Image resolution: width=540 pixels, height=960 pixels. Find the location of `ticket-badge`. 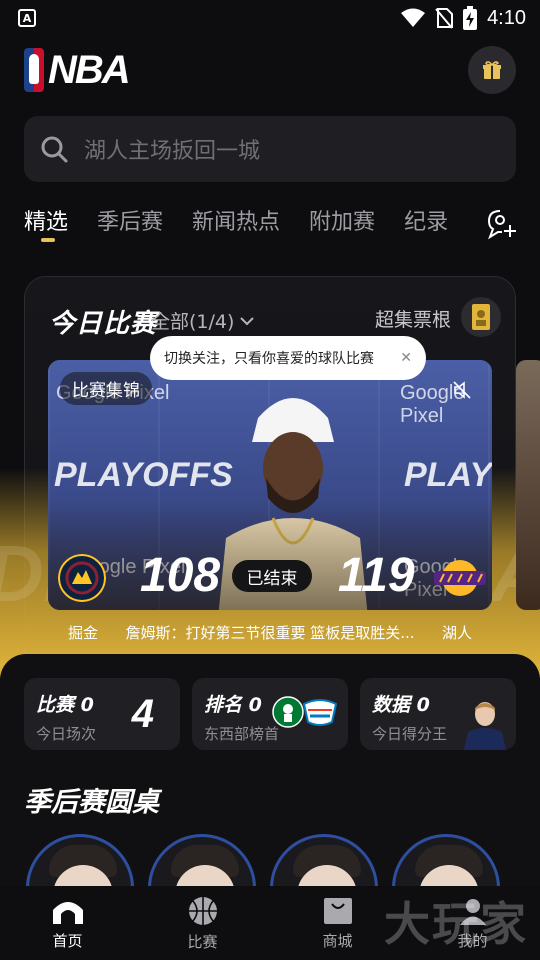

ticket-badge is located at coordinates (481, 317).